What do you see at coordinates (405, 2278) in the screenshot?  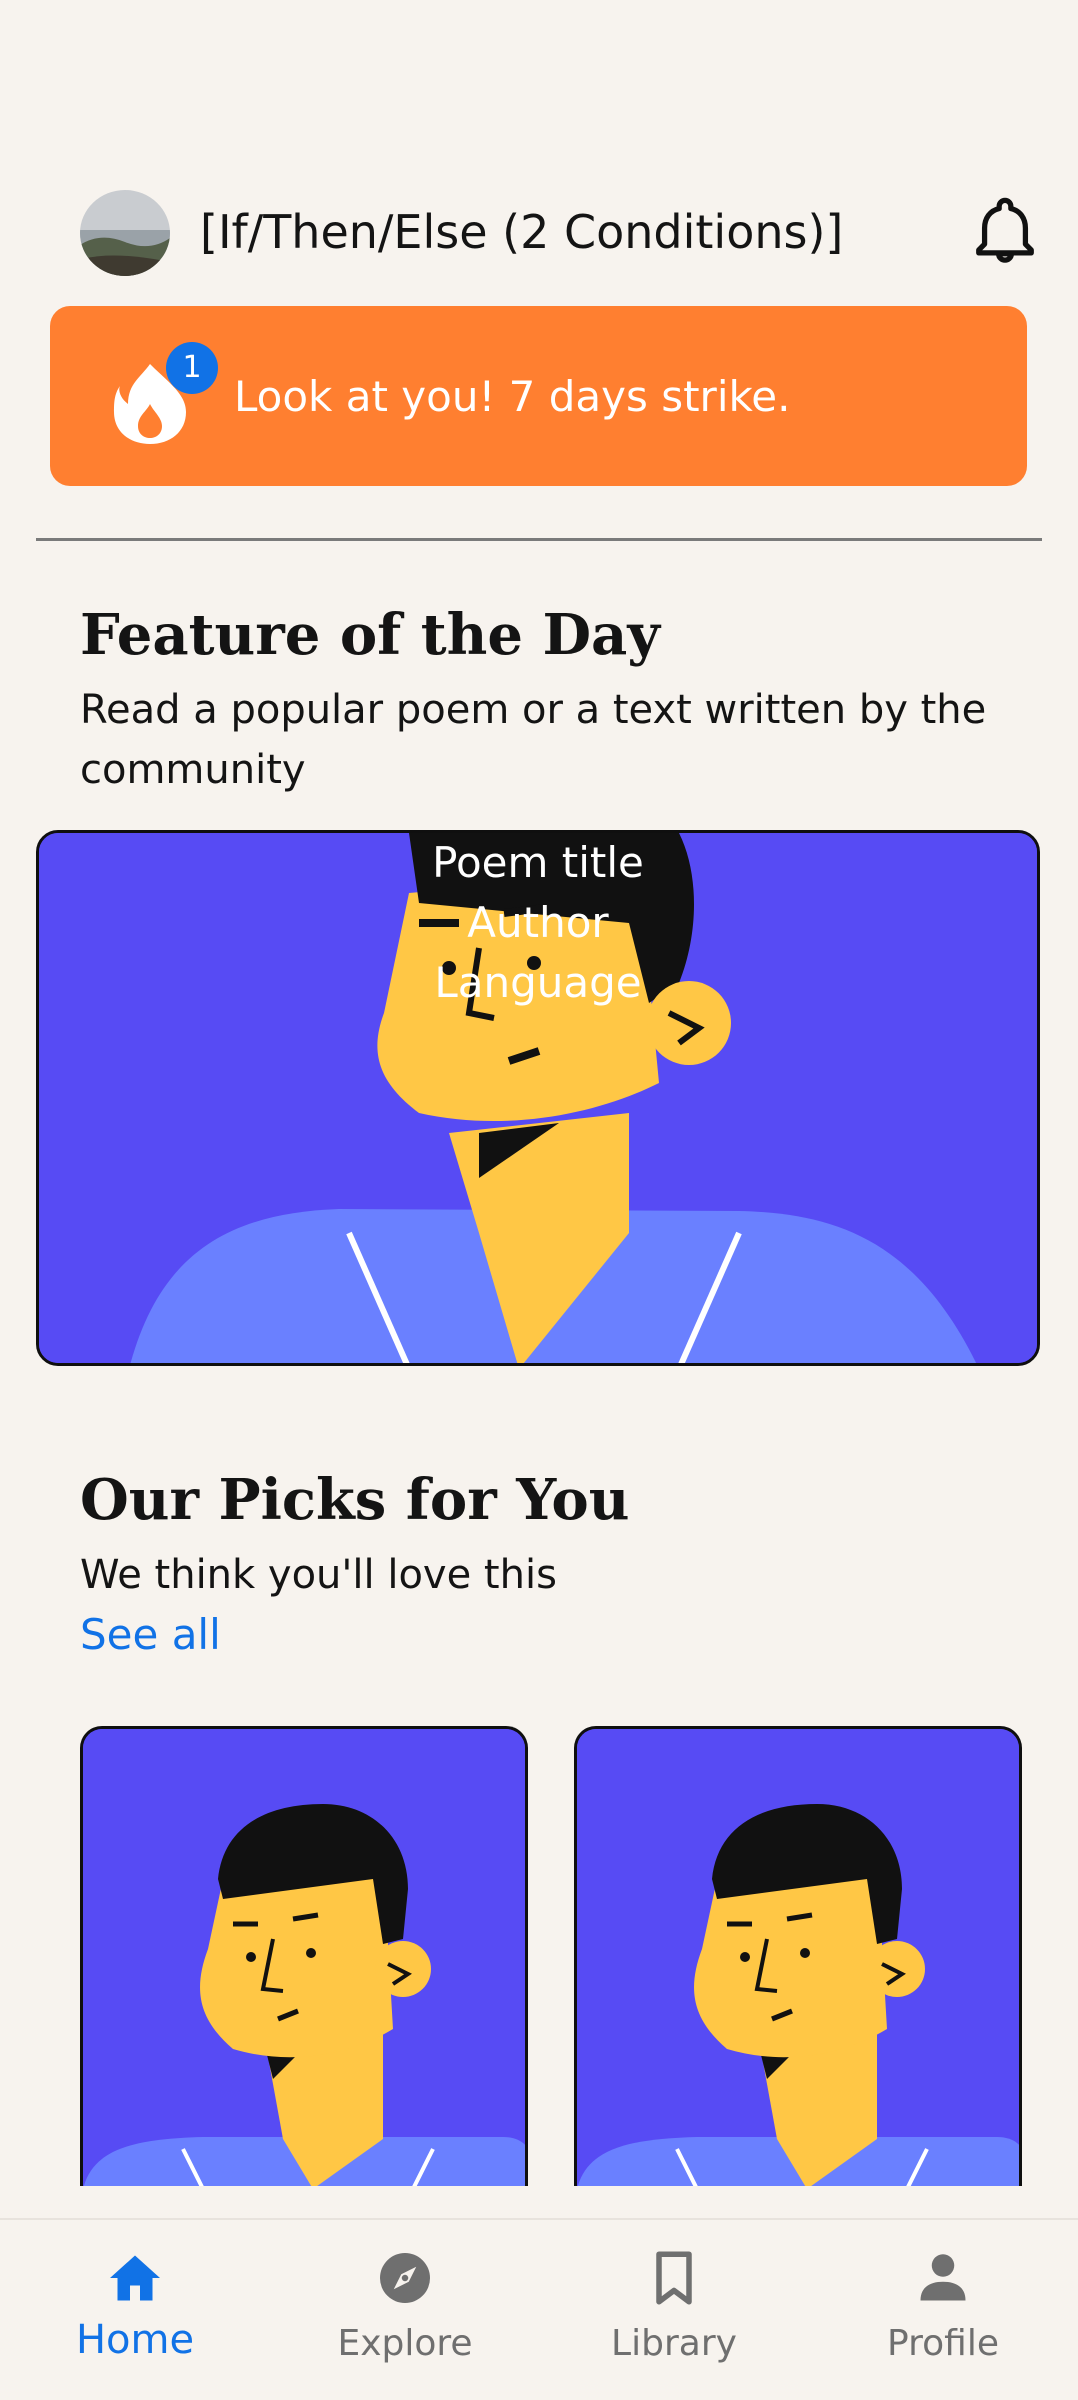 I see `compass-icon` at bounding box center [405, 2278].